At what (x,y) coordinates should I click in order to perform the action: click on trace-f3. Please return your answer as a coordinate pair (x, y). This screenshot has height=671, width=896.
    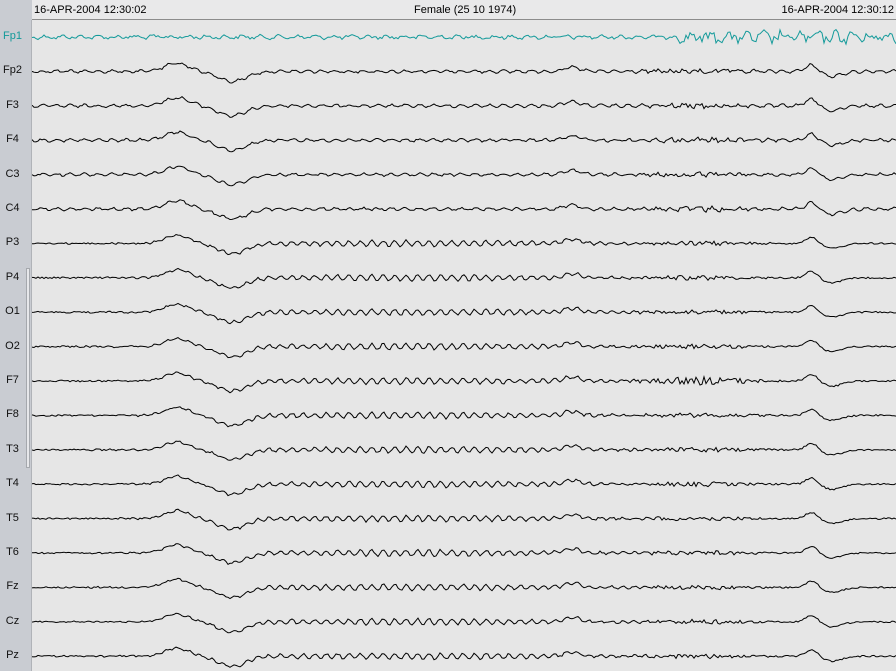
    Looking at the image, I should click on (464, 106).